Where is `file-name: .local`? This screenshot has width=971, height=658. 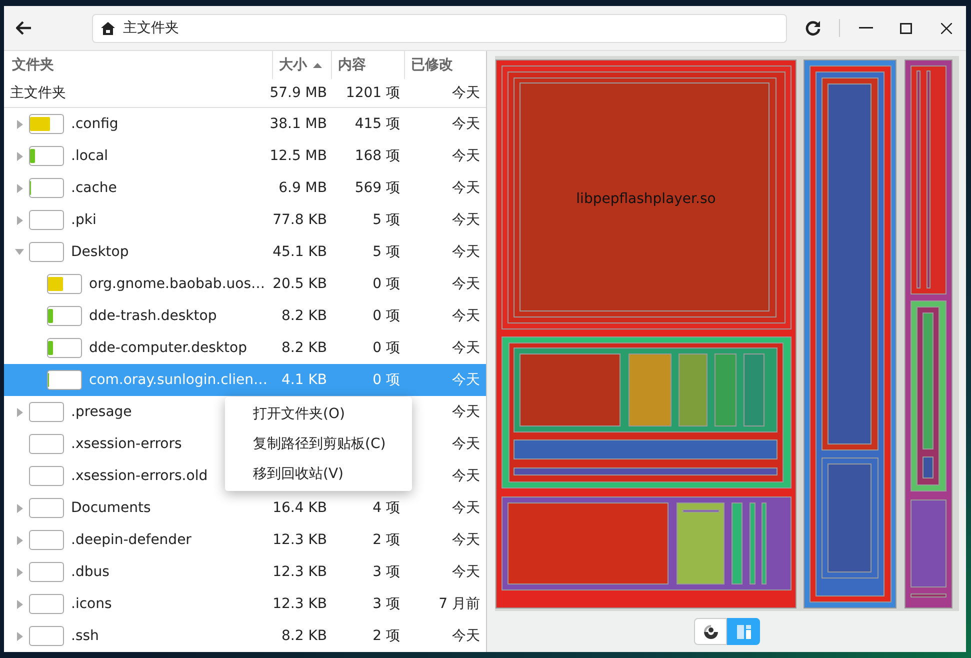 file-name: .local is located at coordinates (89, 156).